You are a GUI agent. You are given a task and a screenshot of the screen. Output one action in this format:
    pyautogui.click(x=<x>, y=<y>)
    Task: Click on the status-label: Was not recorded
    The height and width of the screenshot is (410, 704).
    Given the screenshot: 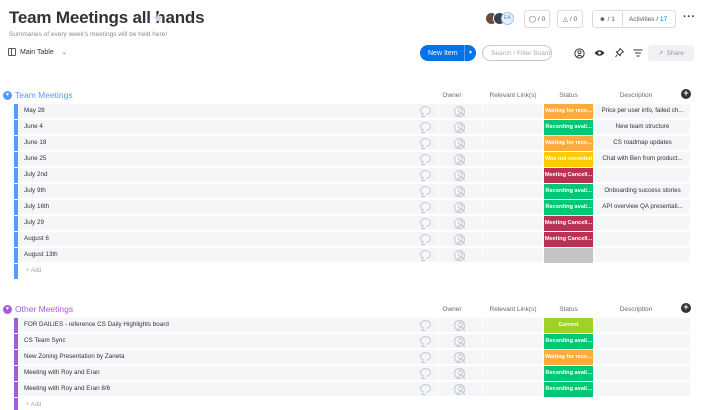 What is the action you would take?
    pyautogui.click(x=568, y=159)
    